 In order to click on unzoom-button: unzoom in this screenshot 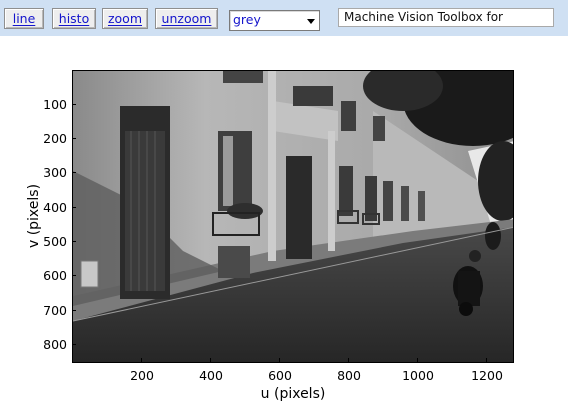, I will do `click(186, 18)`.